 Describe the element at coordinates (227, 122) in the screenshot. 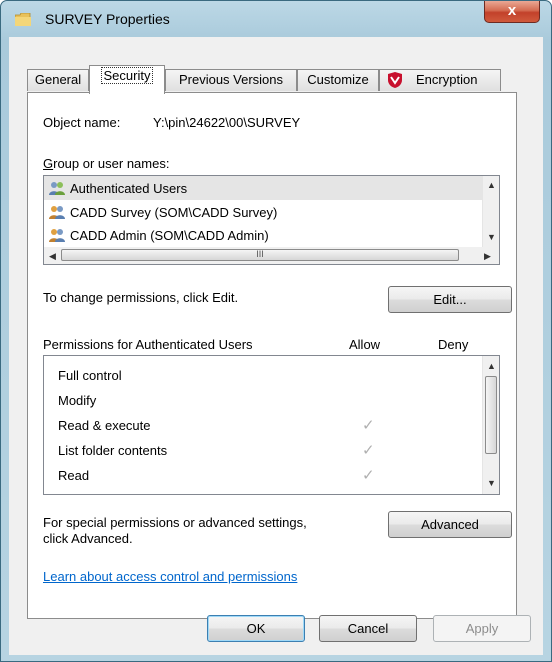

I see `object-name-value: Y:\pin\24622\00\SURVEY` at that location.